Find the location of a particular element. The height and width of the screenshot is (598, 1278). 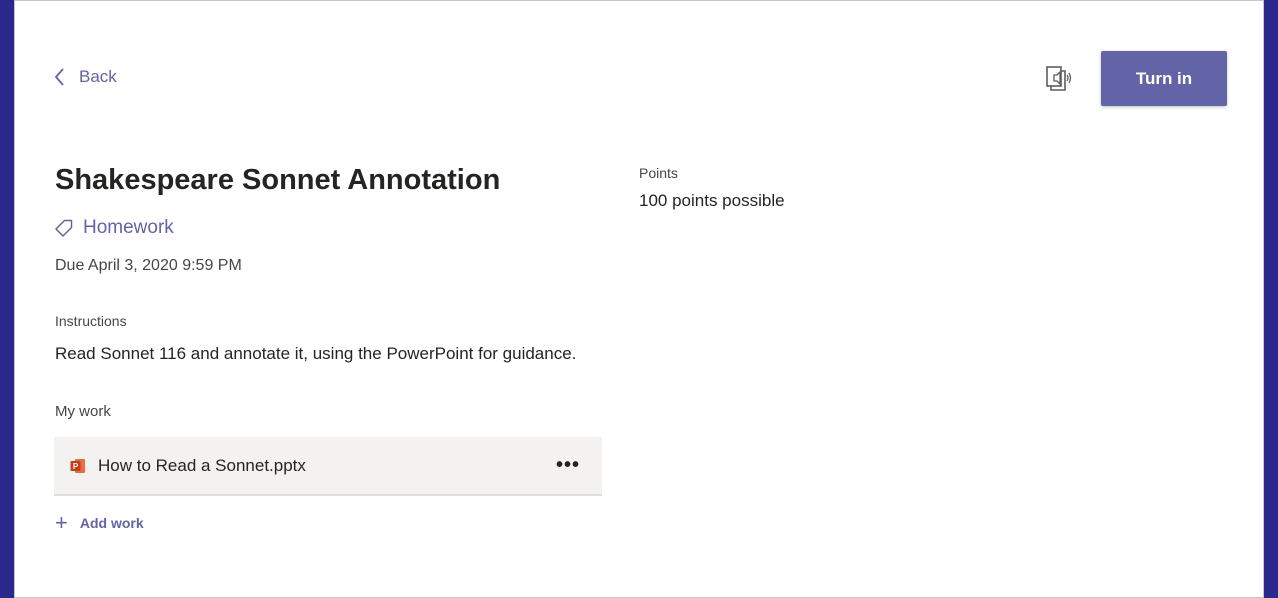

points-value: 100 points possible is located at coordinates (712, 200).